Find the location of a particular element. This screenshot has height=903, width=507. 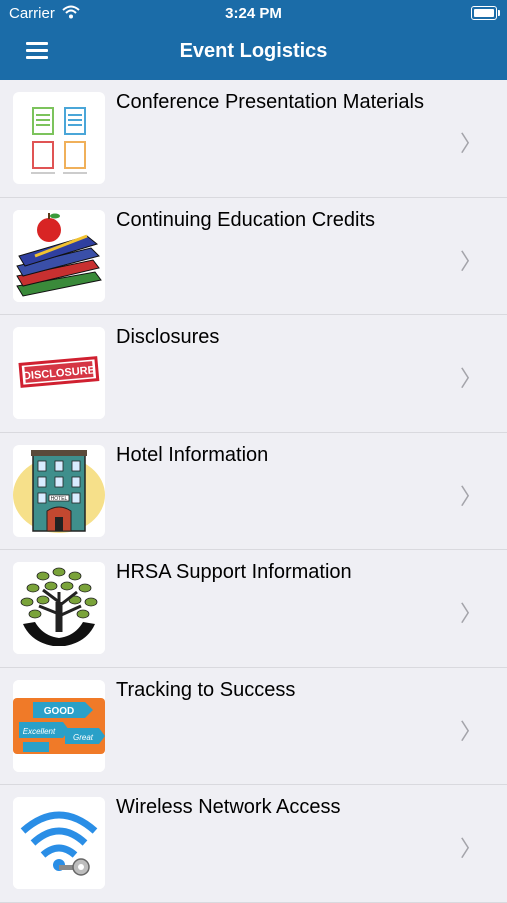

success-signs-icon: GOOD Excellent Great is located at coordinates (59, 725).